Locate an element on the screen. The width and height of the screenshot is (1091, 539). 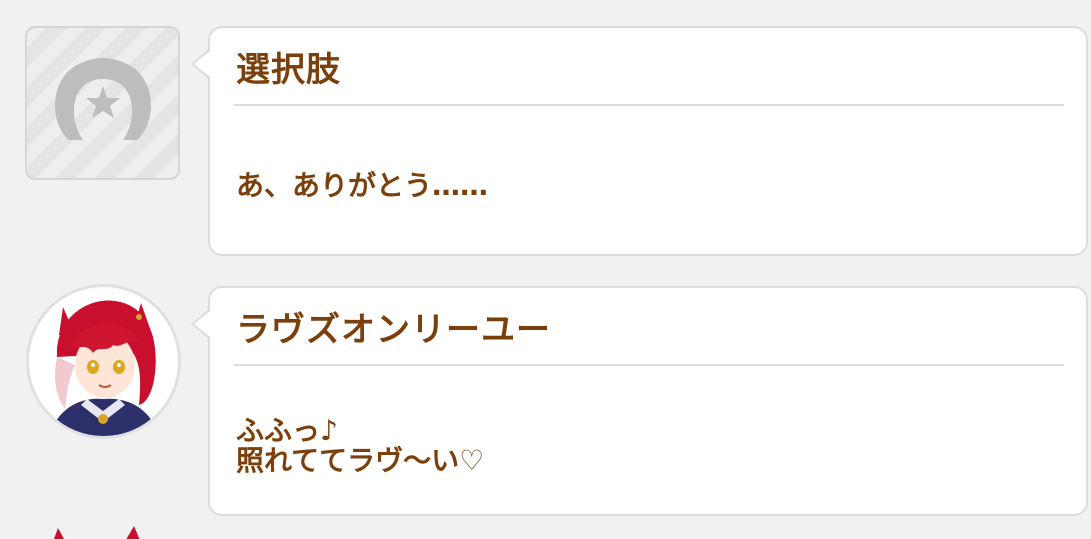
next-avatar-peek is located at coordinates (97, 532).